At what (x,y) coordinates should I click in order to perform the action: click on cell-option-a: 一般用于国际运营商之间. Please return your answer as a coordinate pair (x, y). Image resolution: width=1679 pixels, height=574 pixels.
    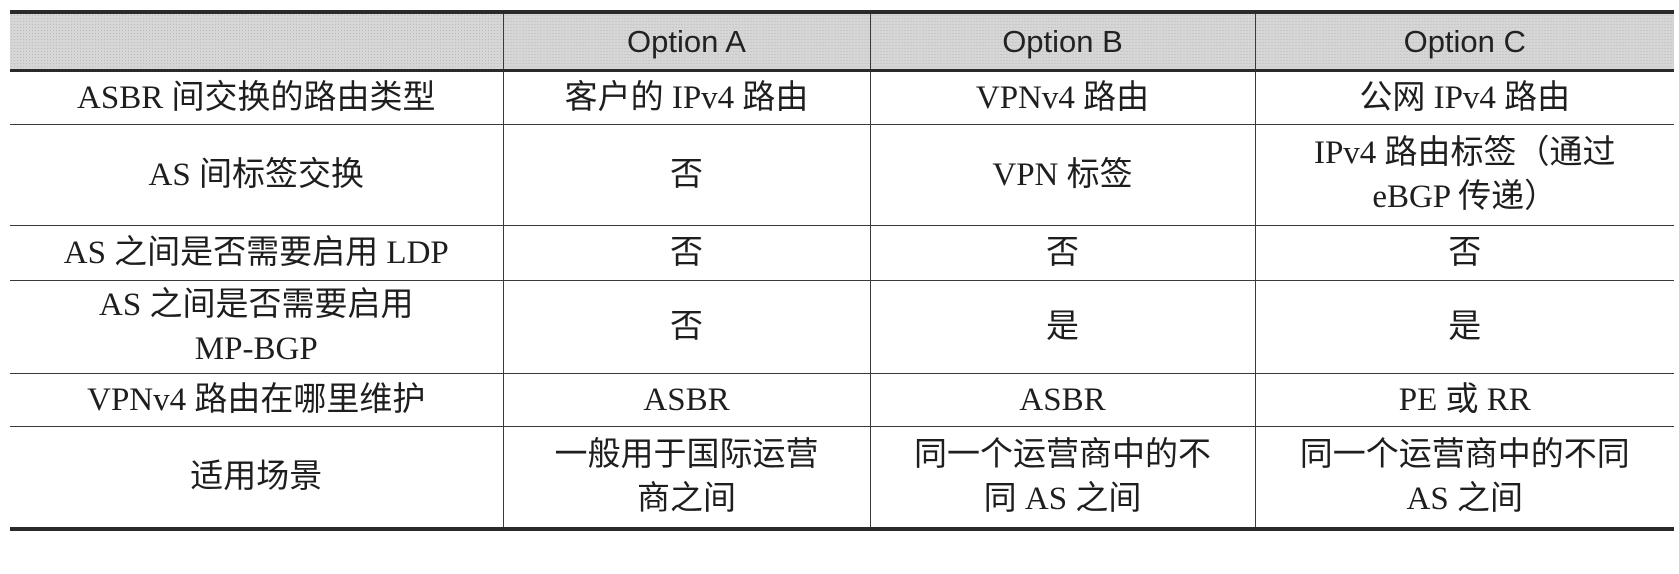
    Looking at the image, I should click on (686, 478).